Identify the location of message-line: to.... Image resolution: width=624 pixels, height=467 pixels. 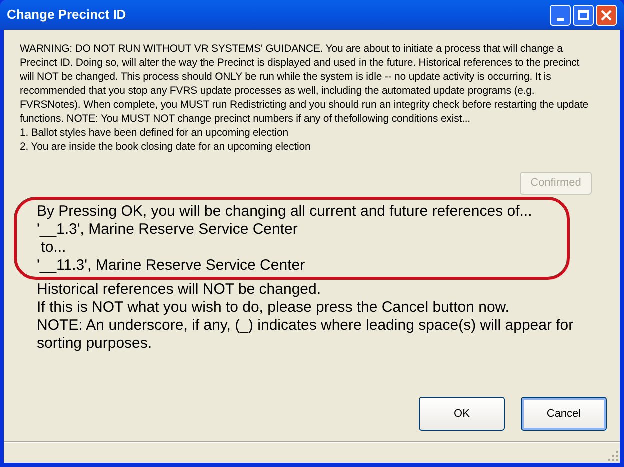
(53, 248).